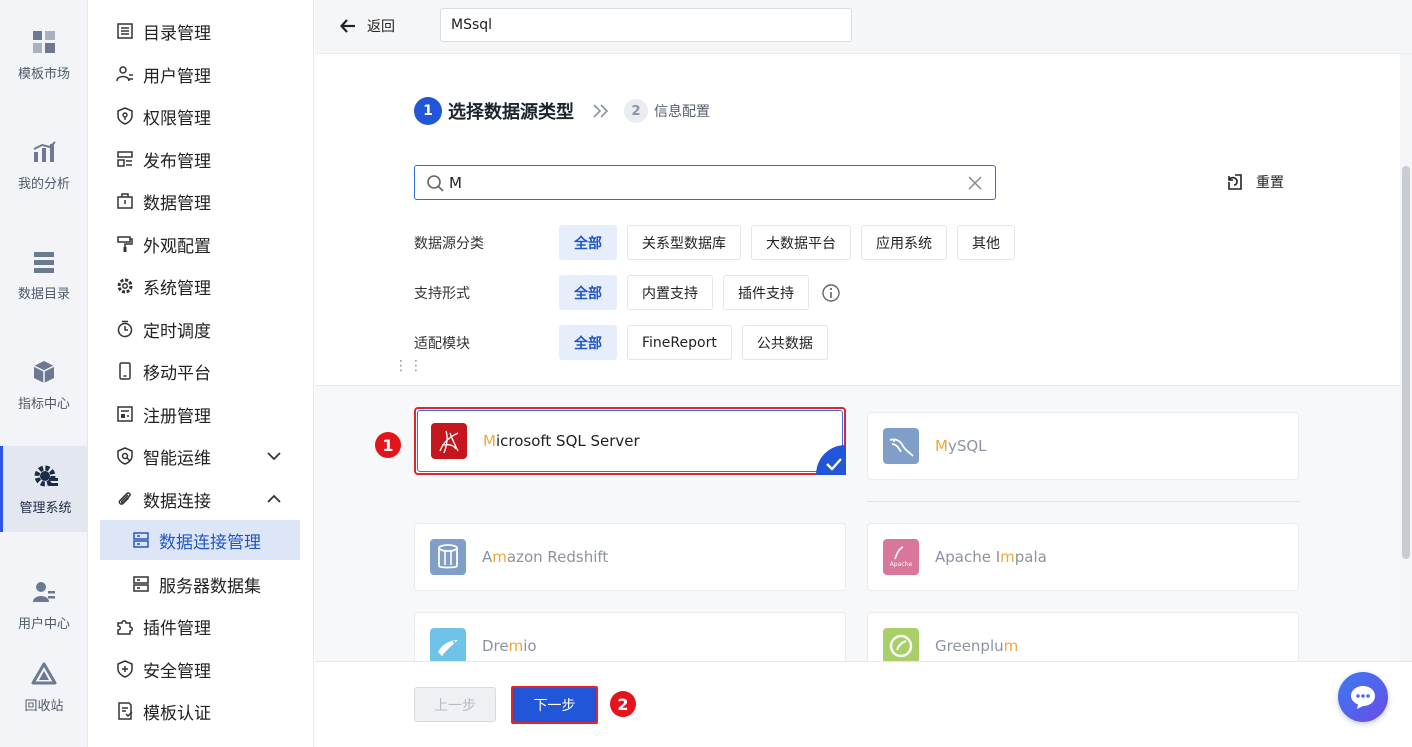 This screenshot has height=747, width=1412. I want to click on paperclip-icon, so click(124, 498).